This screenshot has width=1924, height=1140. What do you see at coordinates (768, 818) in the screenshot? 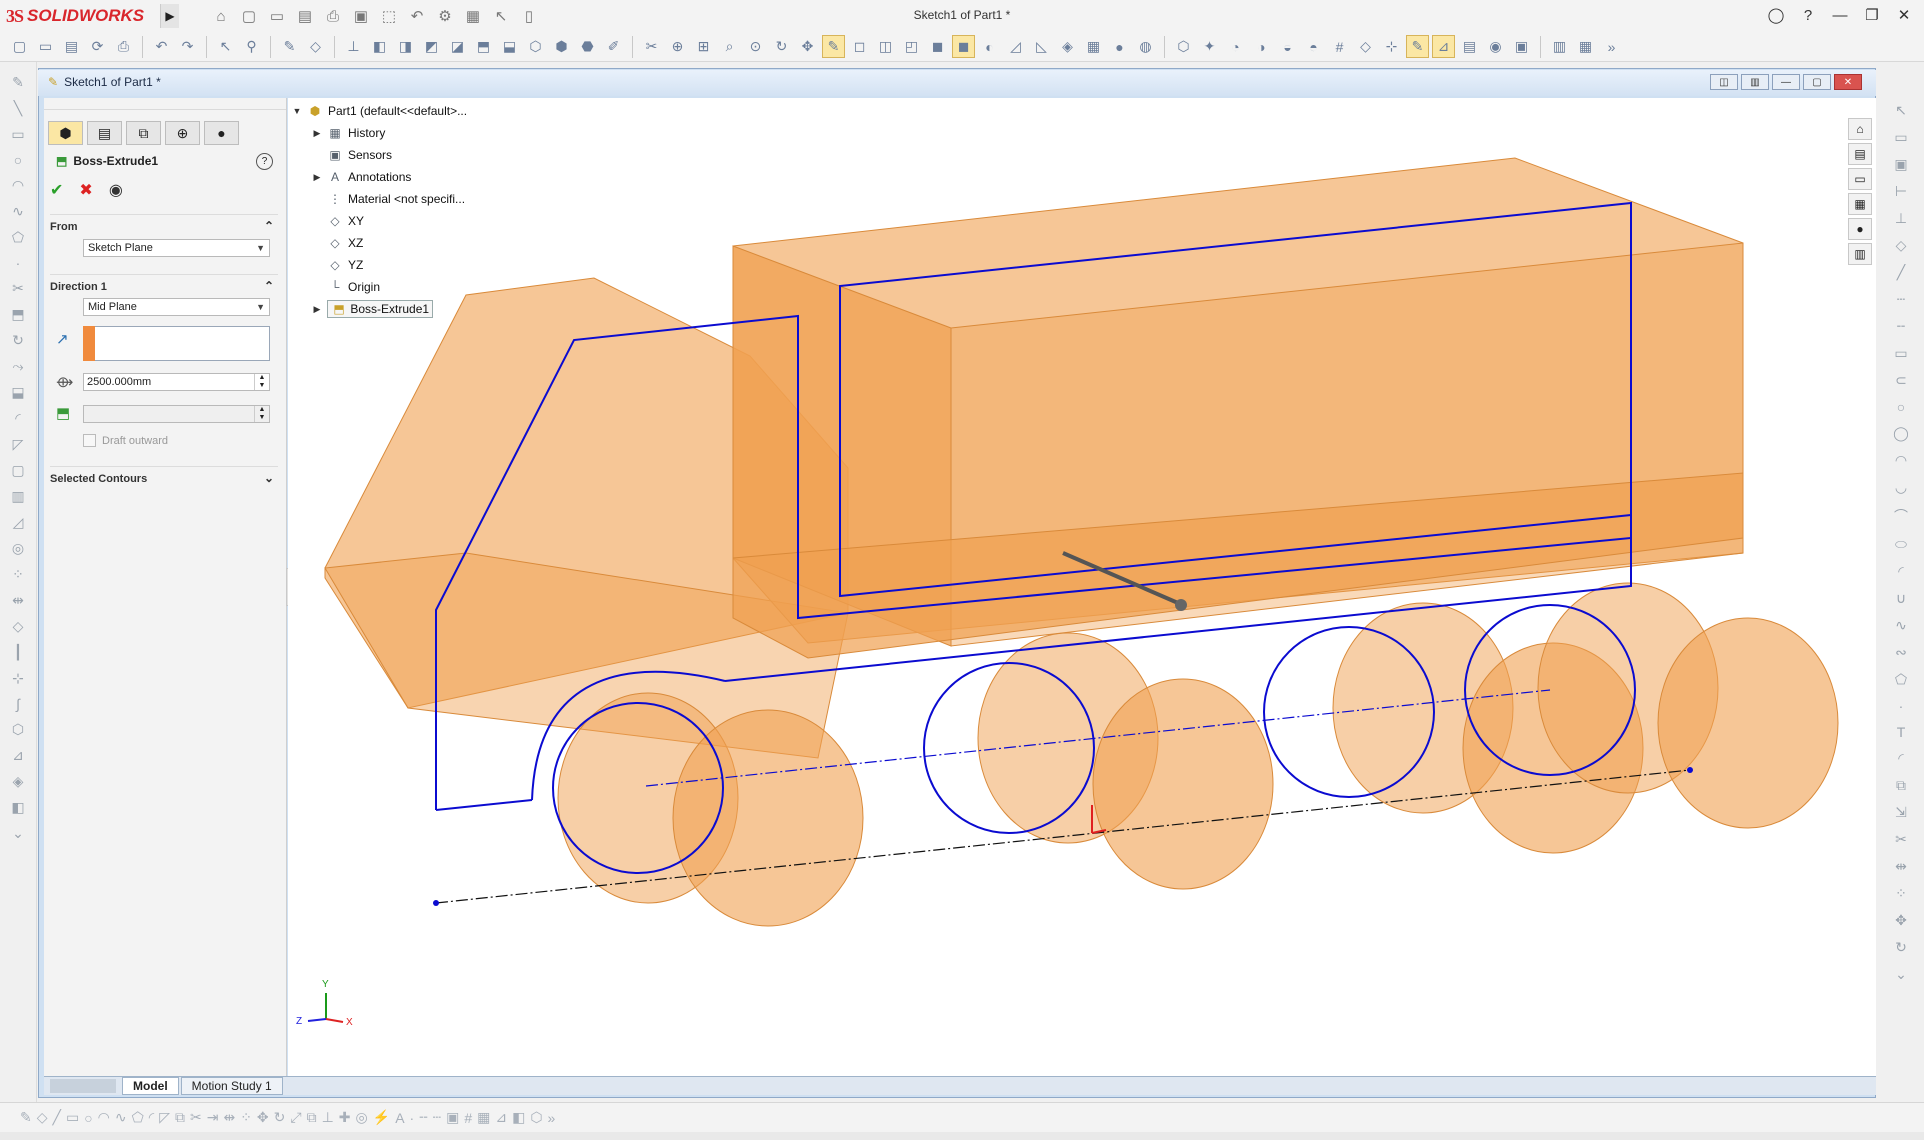
I see `wheel-1-front` at bounding box center [768, 818].